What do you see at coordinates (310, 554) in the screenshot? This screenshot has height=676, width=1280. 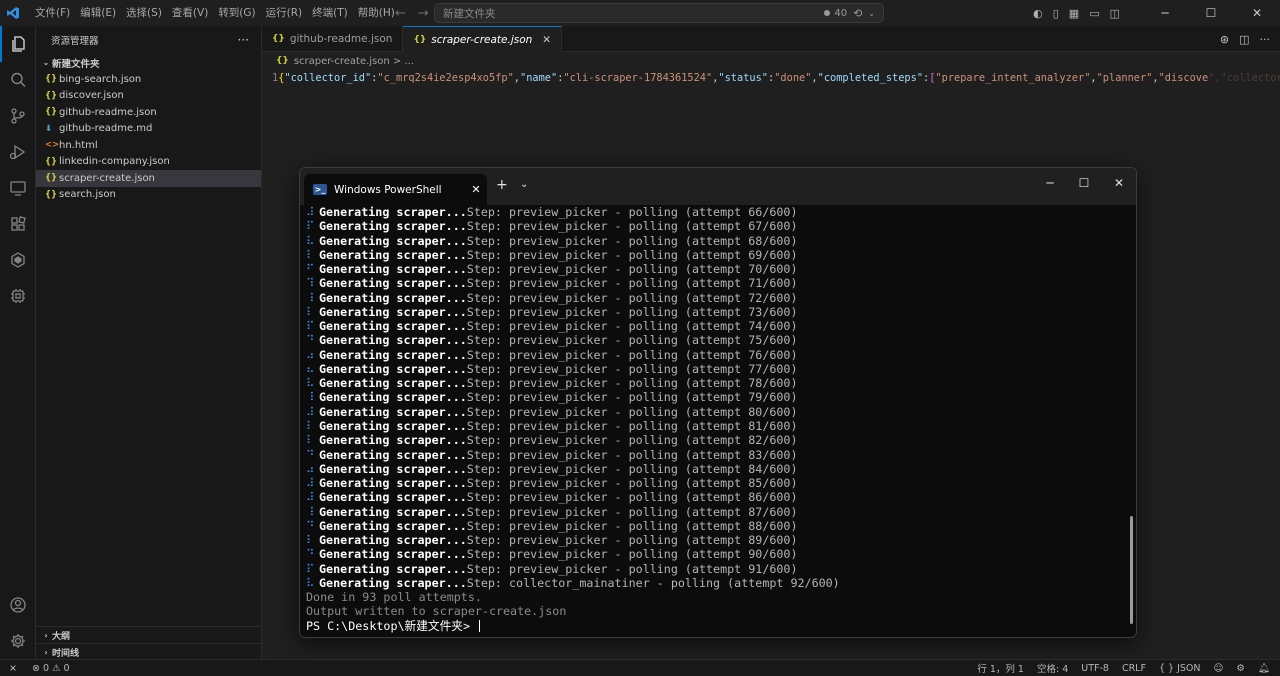 I see `spinner-icon: ⠙` at bounding box center [310, 554].